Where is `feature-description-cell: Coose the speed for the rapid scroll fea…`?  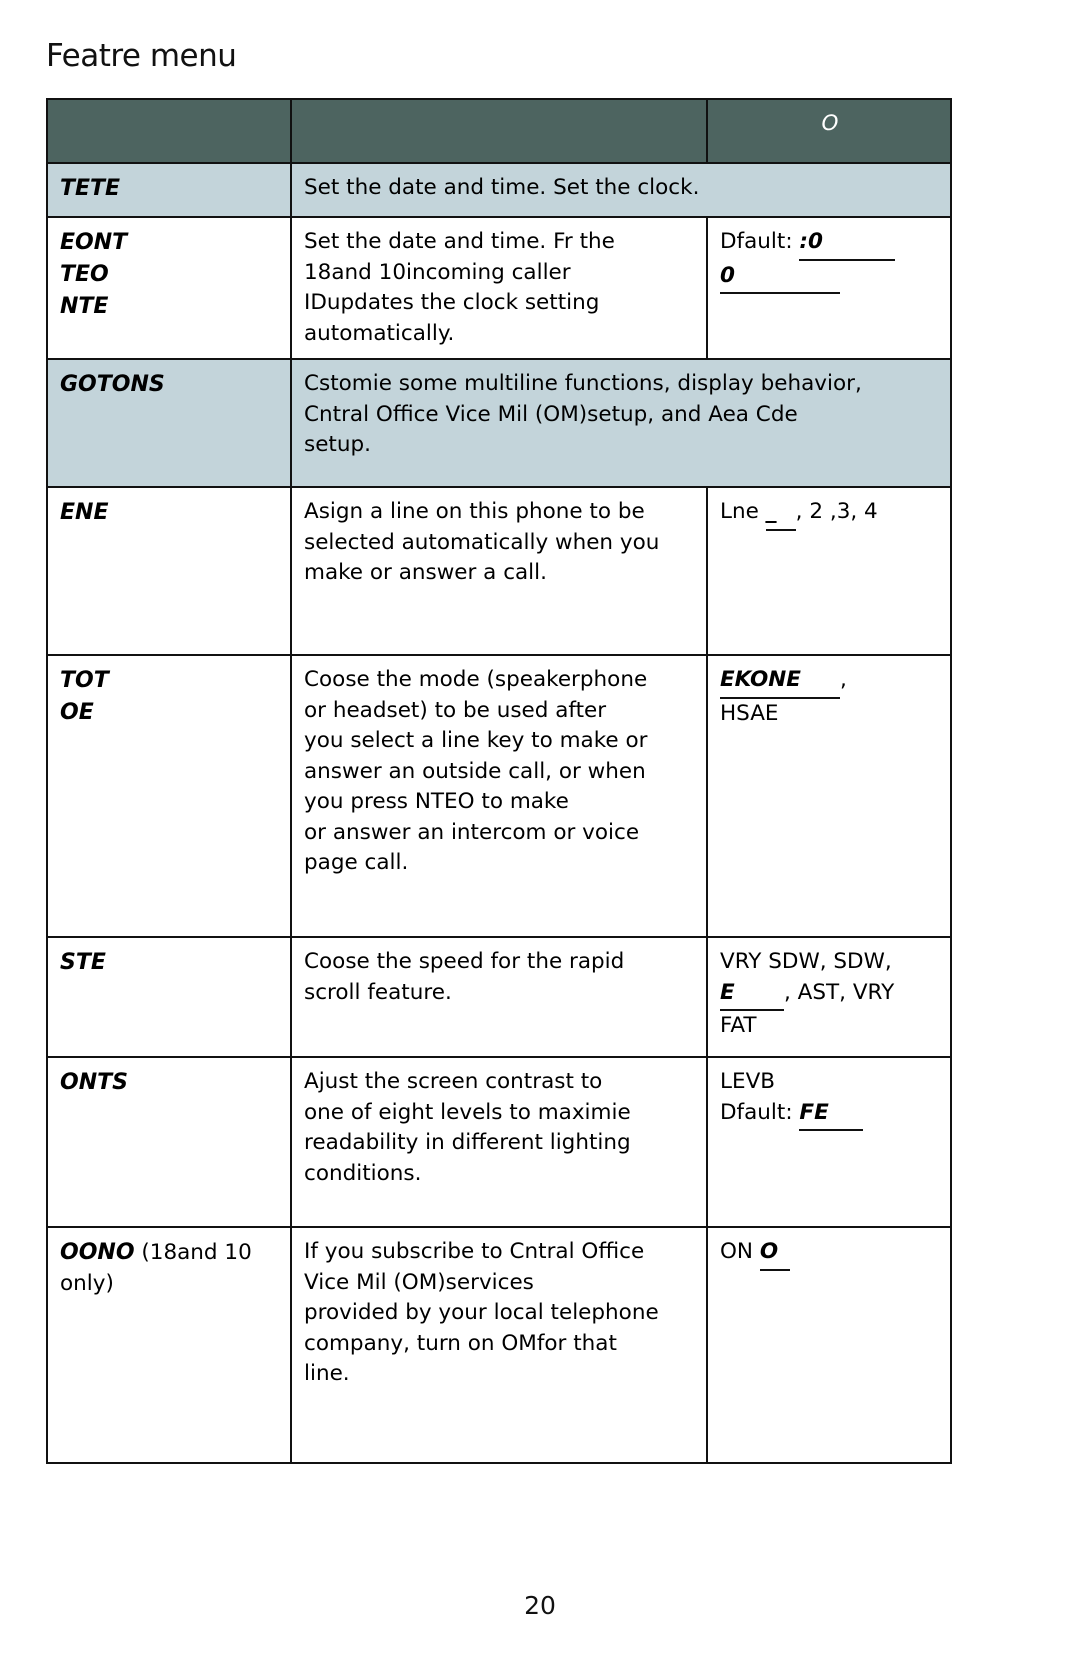 feature-description-cell: Coose the speed for the rapid scroll fea… is located at coordinates (499, 997).